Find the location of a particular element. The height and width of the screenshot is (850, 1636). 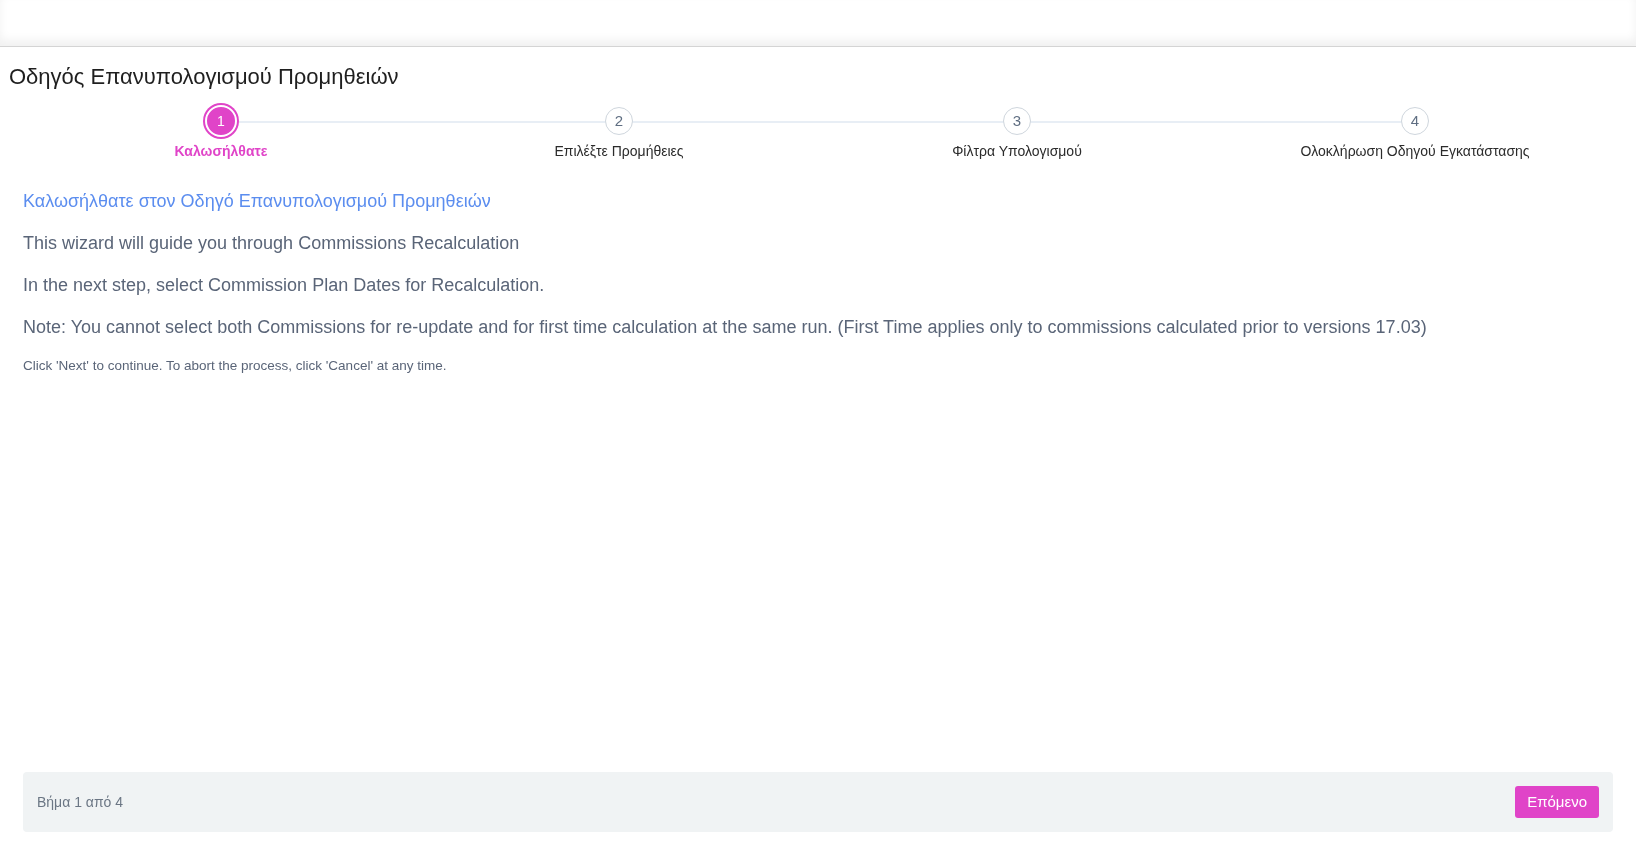

hint-text: Click 'Next' to continue. To abort the process, click 'Cancel' at any time. is located at coordinates (235, 366).